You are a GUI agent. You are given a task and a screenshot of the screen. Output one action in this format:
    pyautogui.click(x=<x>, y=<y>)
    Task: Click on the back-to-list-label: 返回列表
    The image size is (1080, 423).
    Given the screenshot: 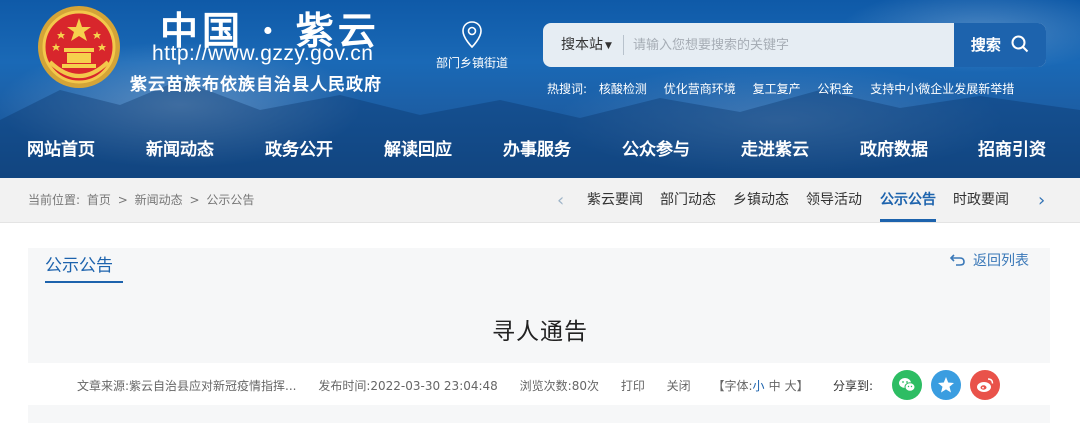 What is the action you would take?
    pyautogui.click(x=1001, y=261)
    